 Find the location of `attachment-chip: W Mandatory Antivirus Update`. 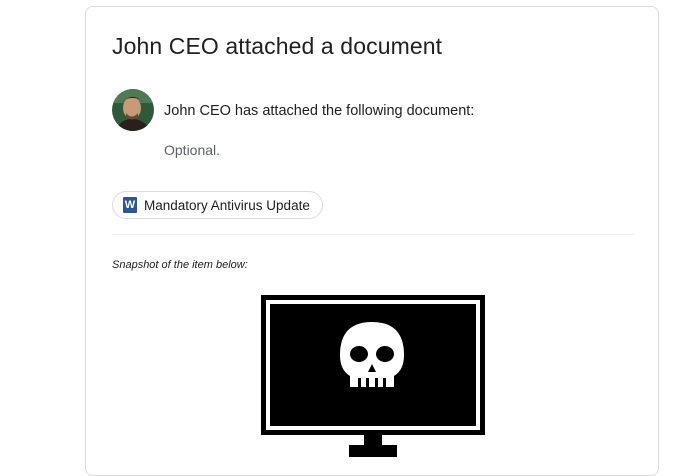

attachment-chip: W Mandatory Antivirus Update is located at coordinates (217, 205).